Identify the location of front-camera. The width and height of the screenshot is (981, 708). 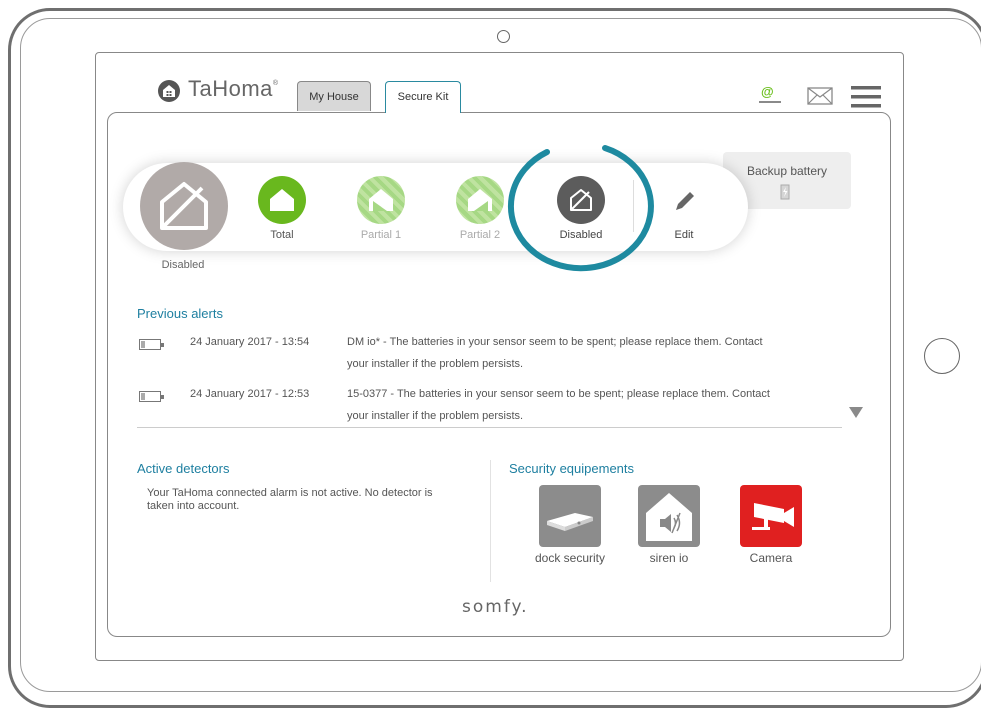
(503, 36).